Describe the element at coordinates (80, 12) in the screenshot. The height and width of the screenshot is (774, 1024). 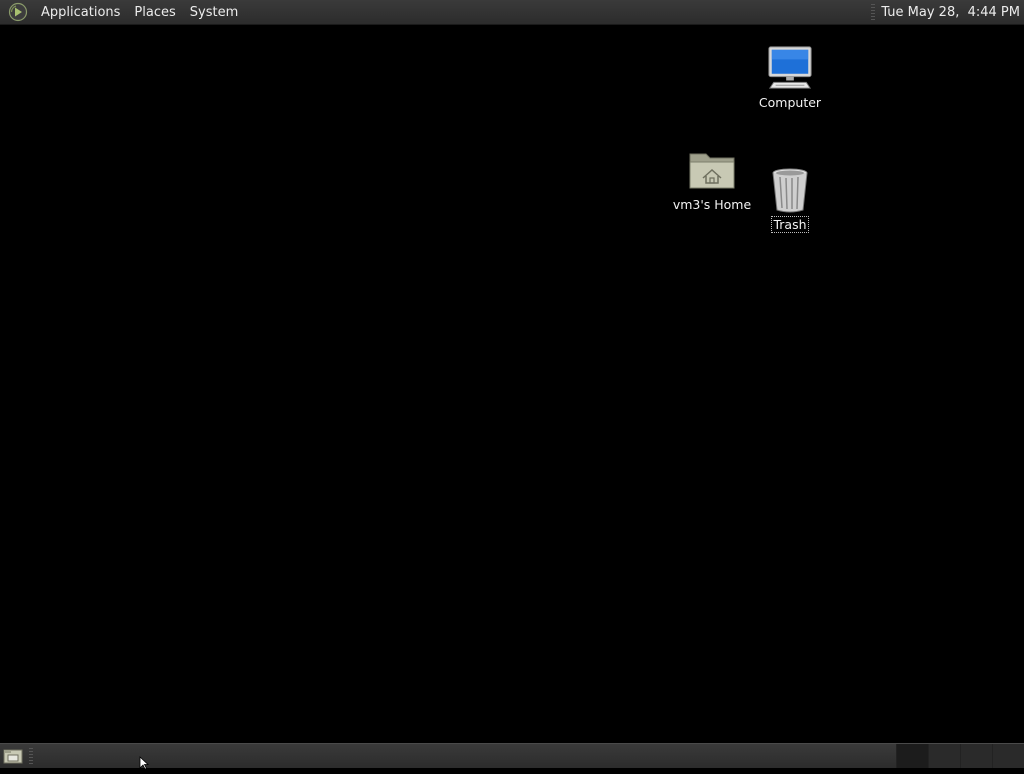
I see `menu-applications: Applications` at that location.